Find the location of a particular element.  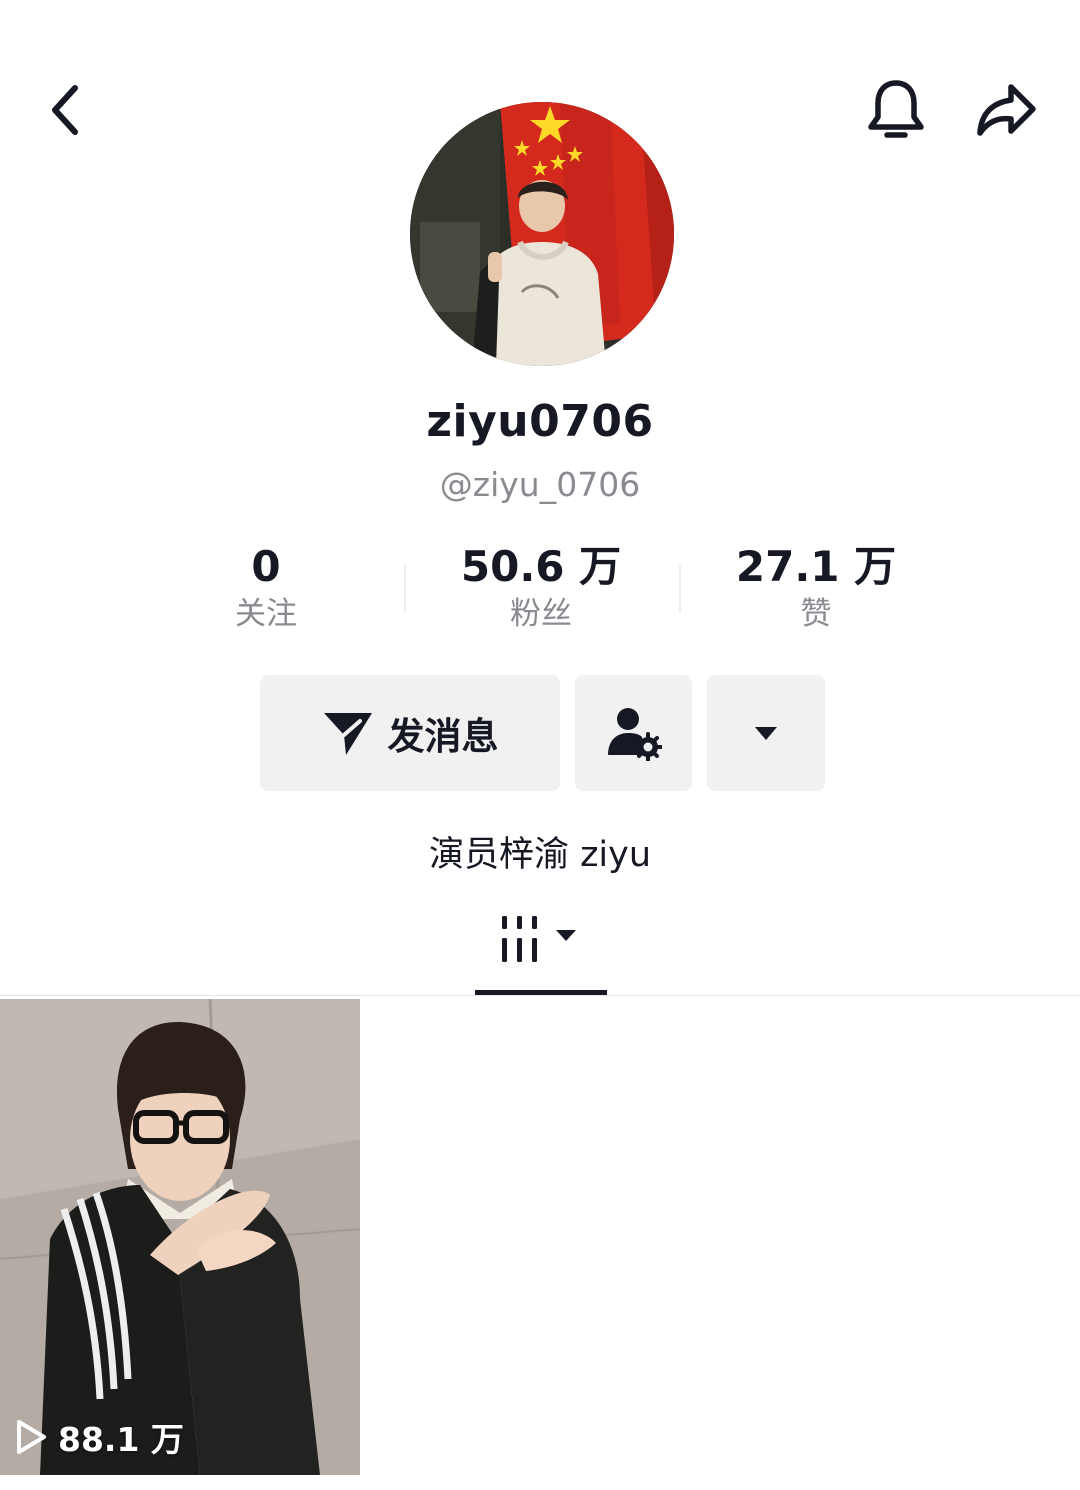

share-button is located at coordinates (1006, 110).